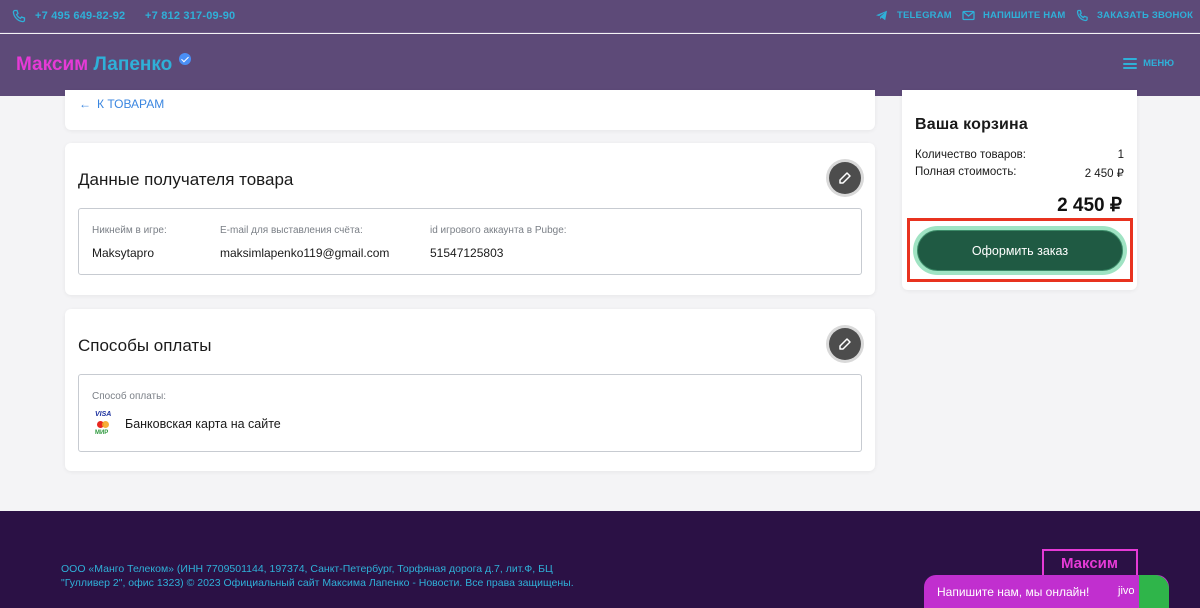 This screenshot has height=608, width=1200. Describe the element at coordinates (1158, 63) in the screenshot. I see `menu-label: МЕНЮ` at that location.